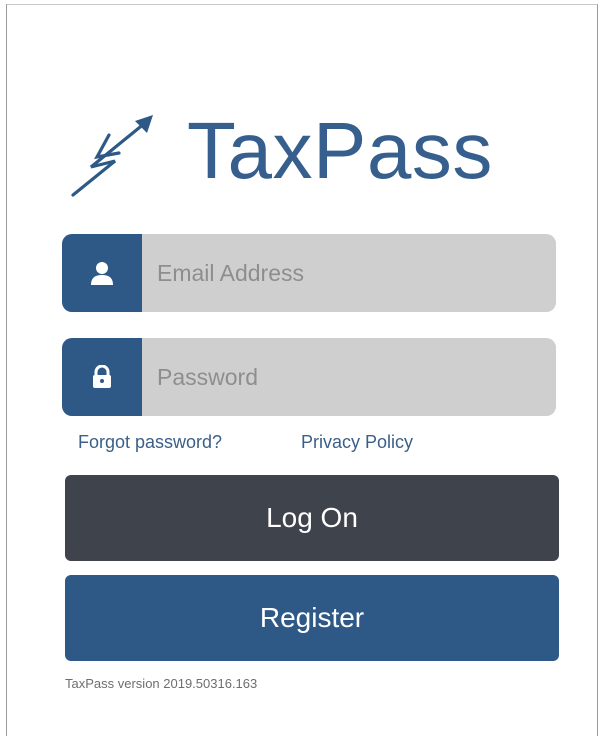 Image resolution: width=604 pixels, height=738 pixels. I want to click on version-label: TaxPass version 2019.50316.163, so click(161, 683).